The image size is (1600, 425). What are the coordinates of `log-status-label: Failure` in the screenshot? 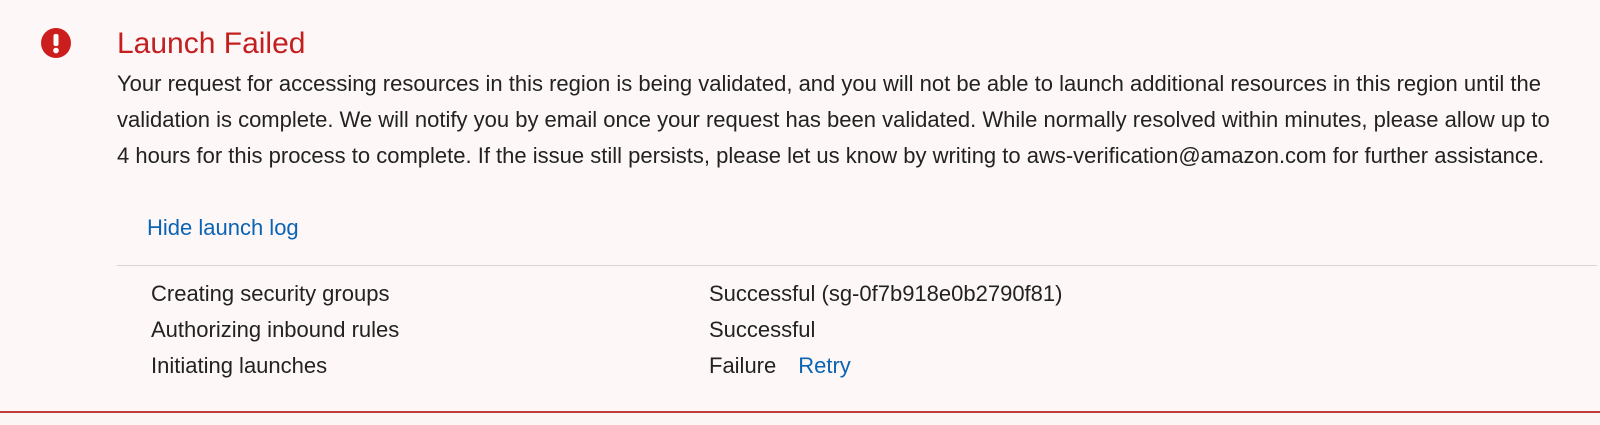 It's located at (743, 365).